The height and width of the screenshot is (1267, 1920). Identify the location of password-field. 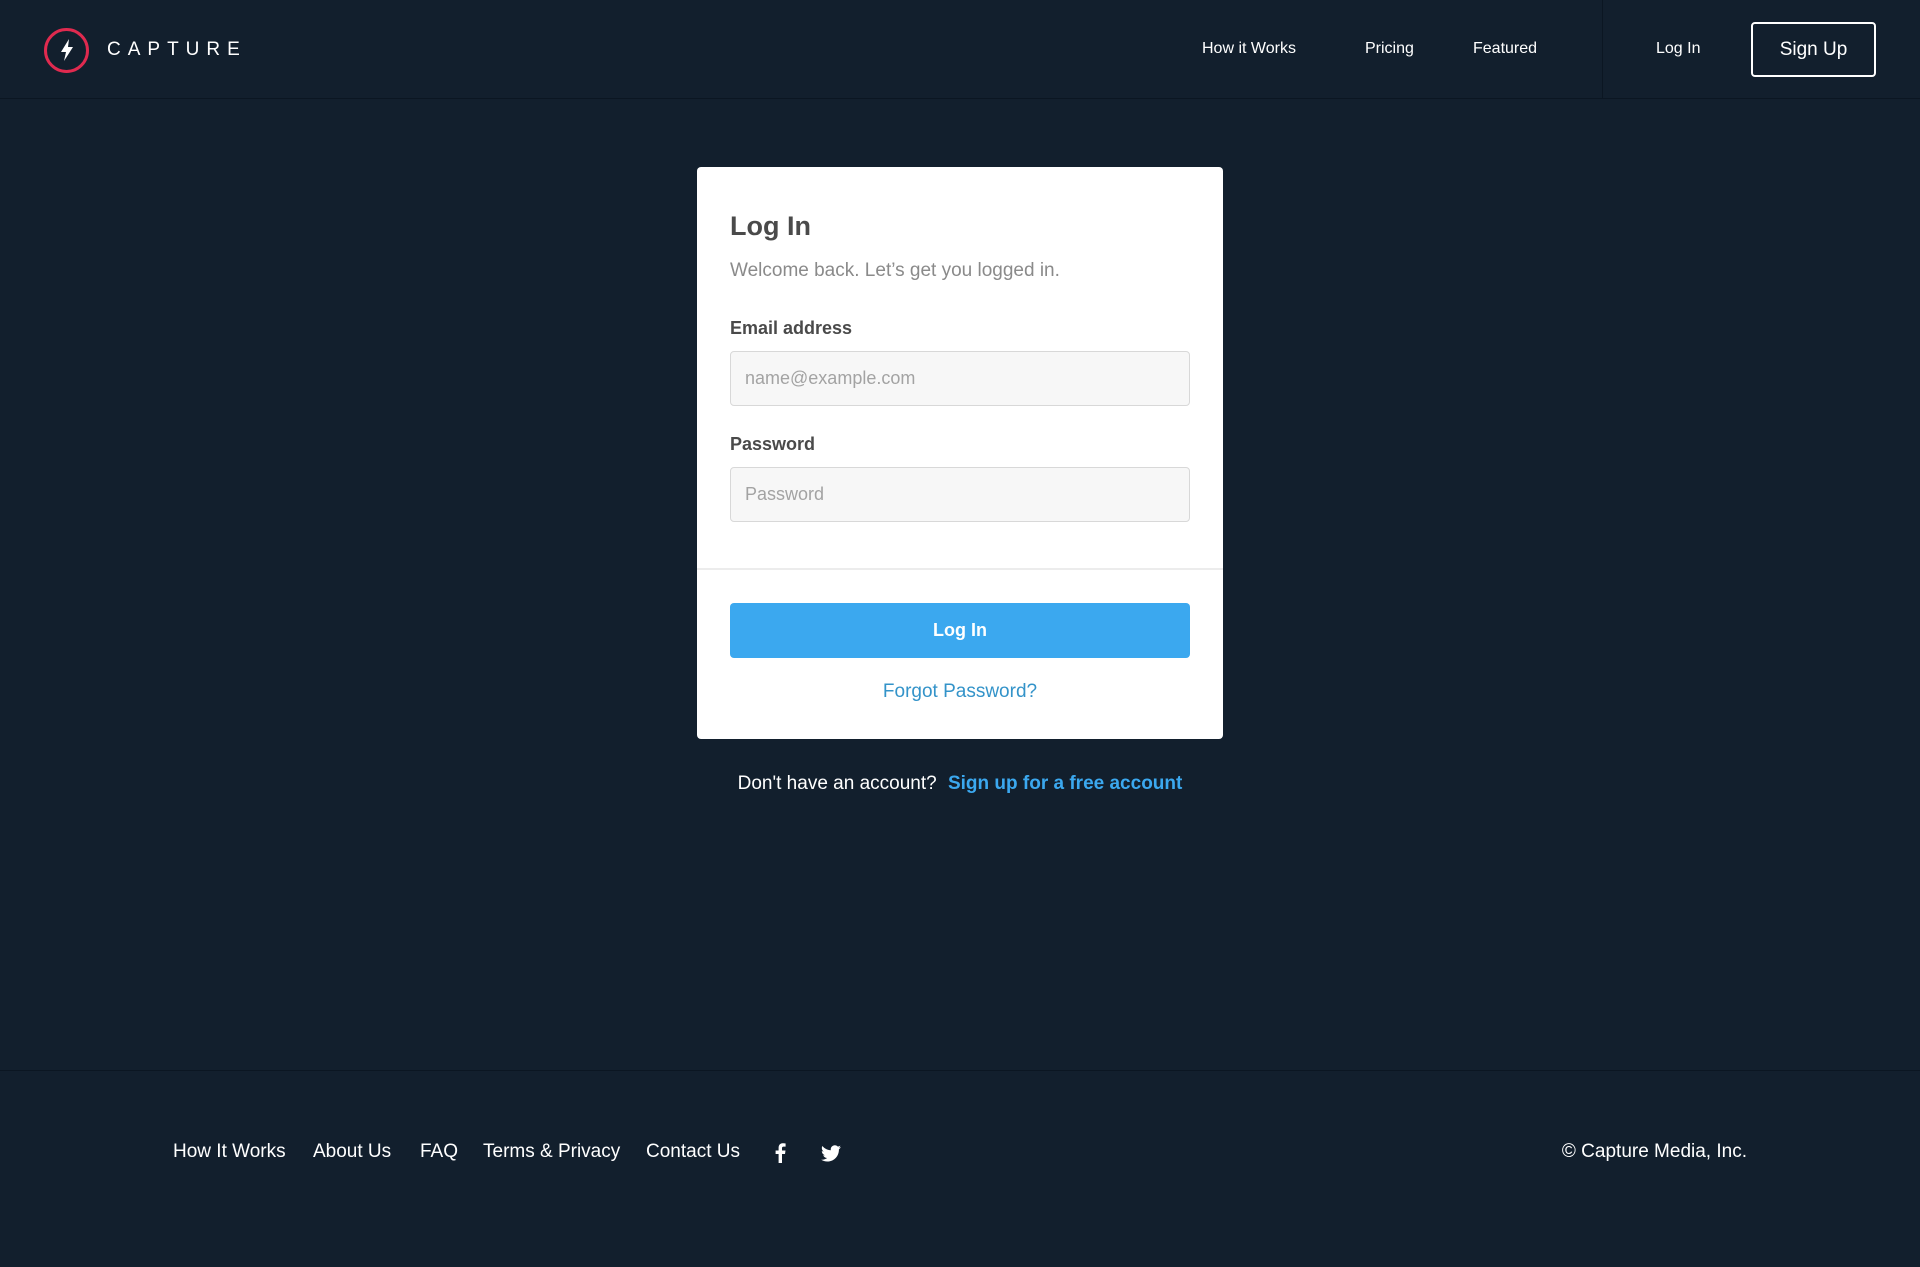
(960, 494).